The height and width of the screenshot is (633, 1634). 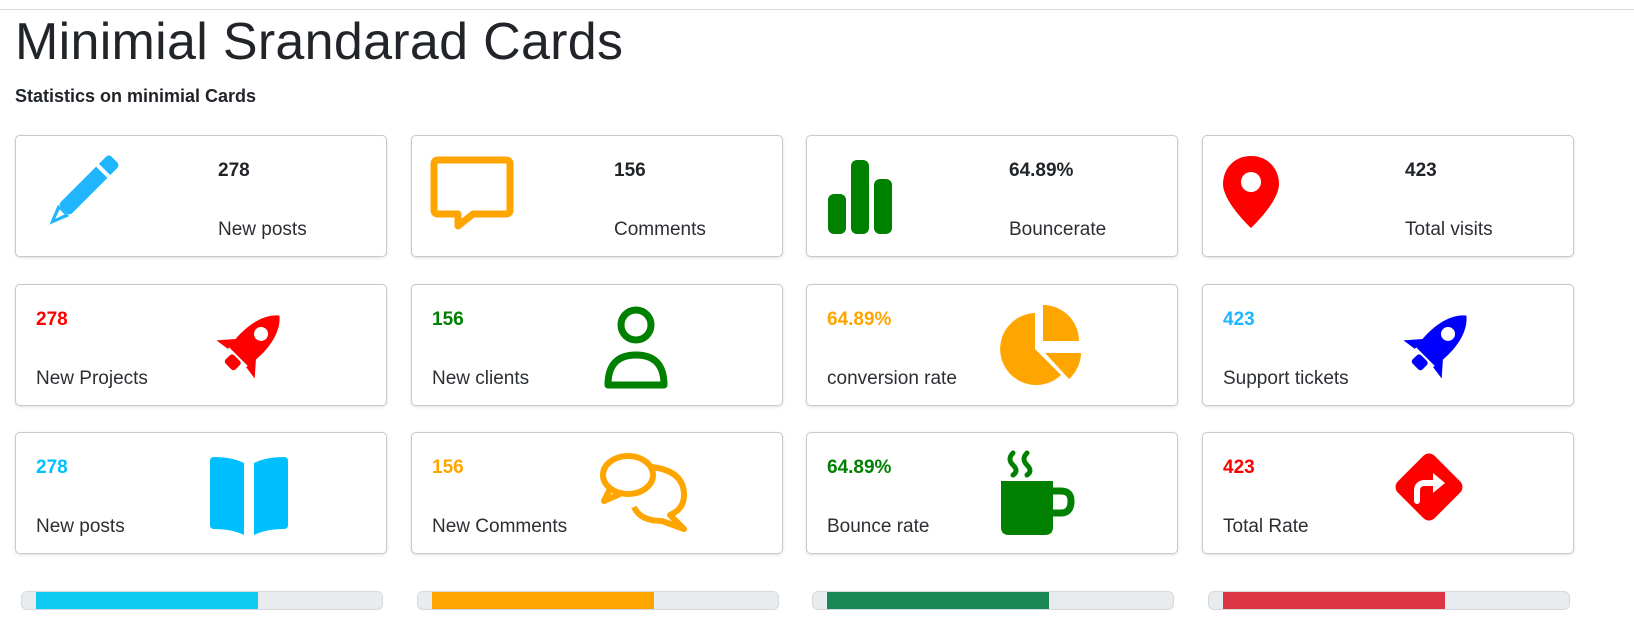 What do you see at coordinates (84, 190) in the screenshot?
I see `pencil-icon` at bounding box center [84, 190].